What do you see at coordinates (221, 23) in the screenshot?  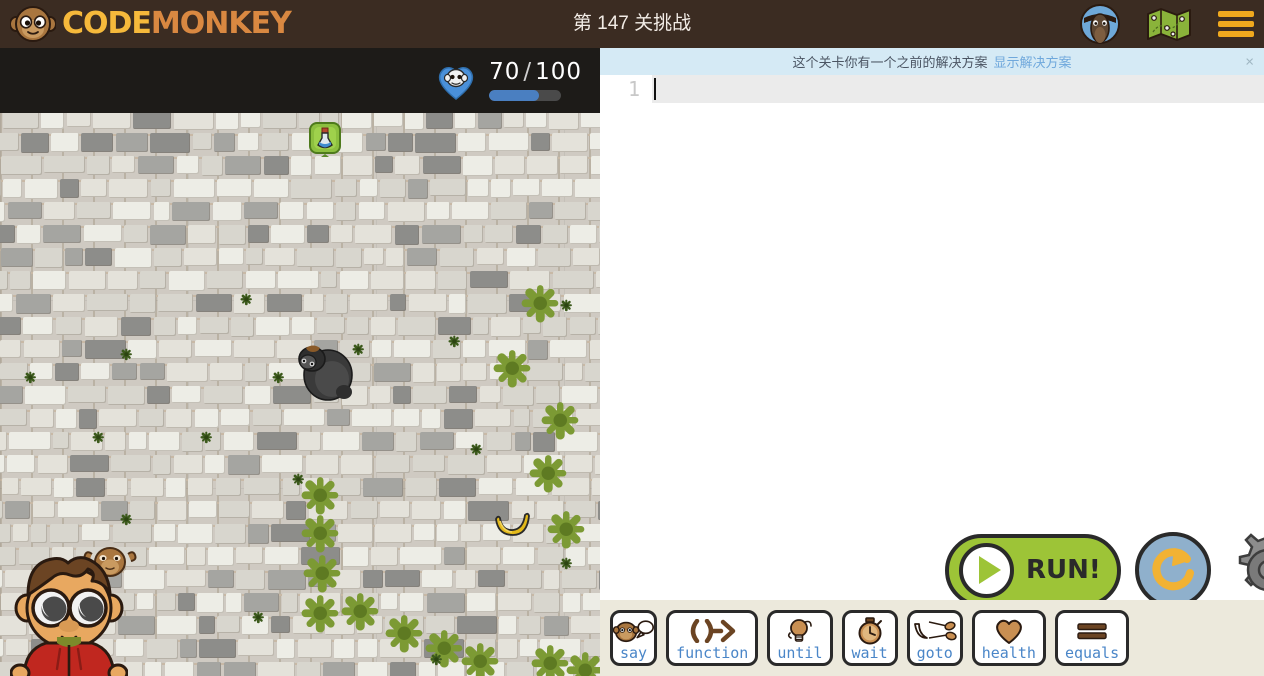 I see `logo-monkey-text: MONKEY` at bounding box center [221, 23].